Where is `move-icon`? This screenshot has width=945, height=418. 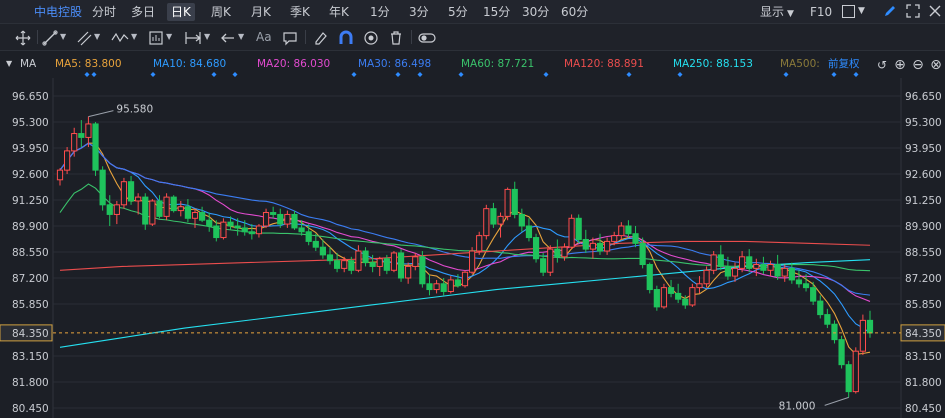
move-icon is located at coordinates (23, 38).